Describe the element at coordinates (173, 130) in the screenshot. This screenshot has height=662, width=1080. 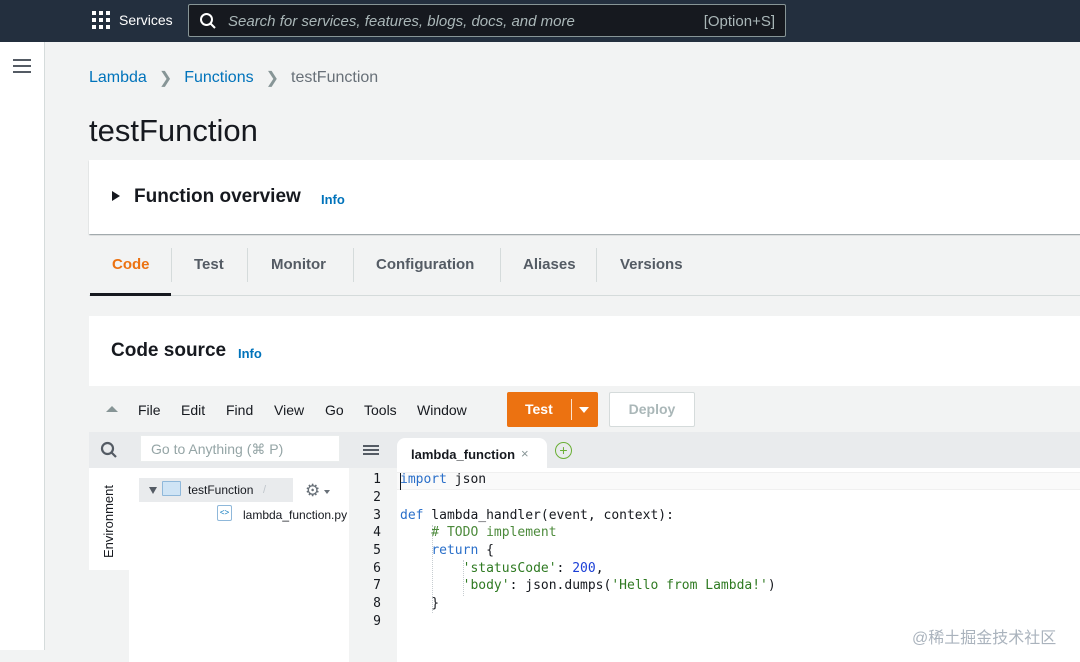
I see `page-title: testFunction` at that location.